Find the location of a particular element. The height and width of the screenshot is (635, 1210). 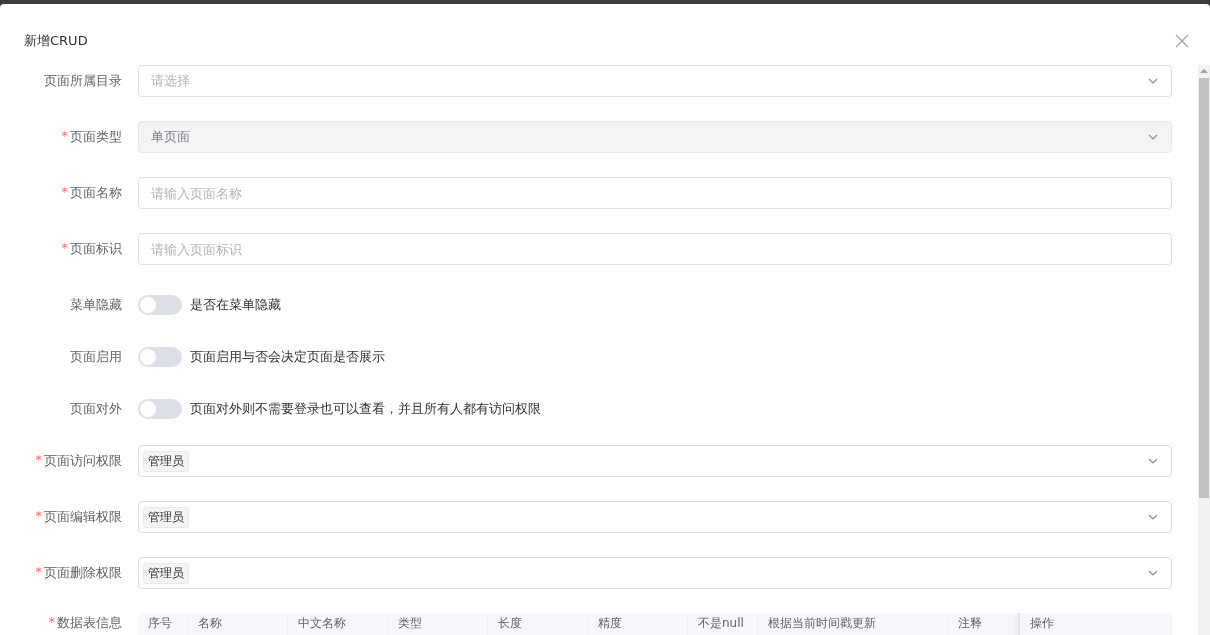

column-header: 名称 is located at coordinates (238, 624).